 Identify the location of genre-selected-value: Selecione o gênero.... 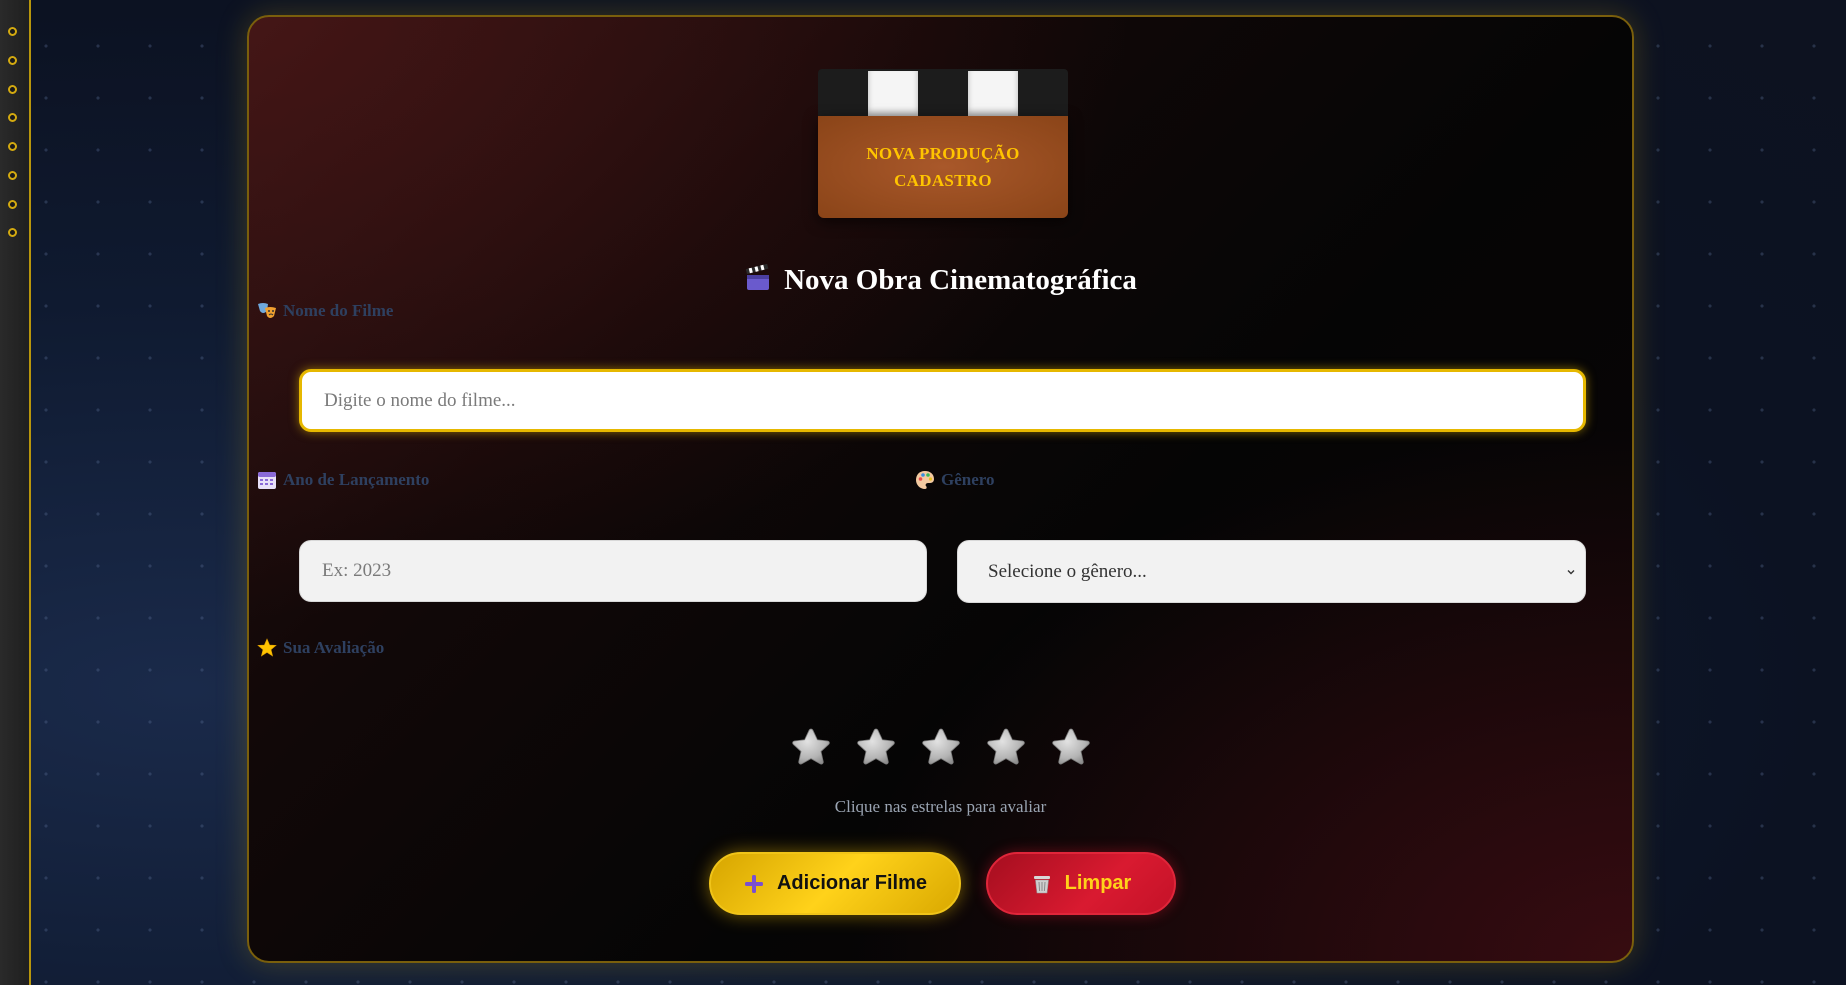
(1067, 571).